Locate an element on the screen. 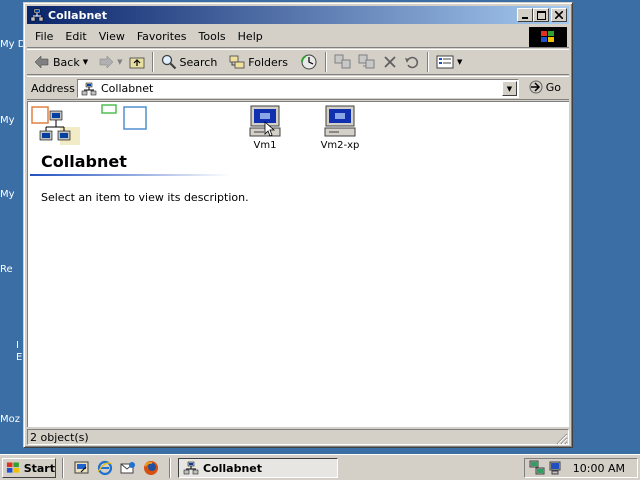 The width and height of the screenshot is (640, 480). copy-to-button is located at coordinates (367, 62).